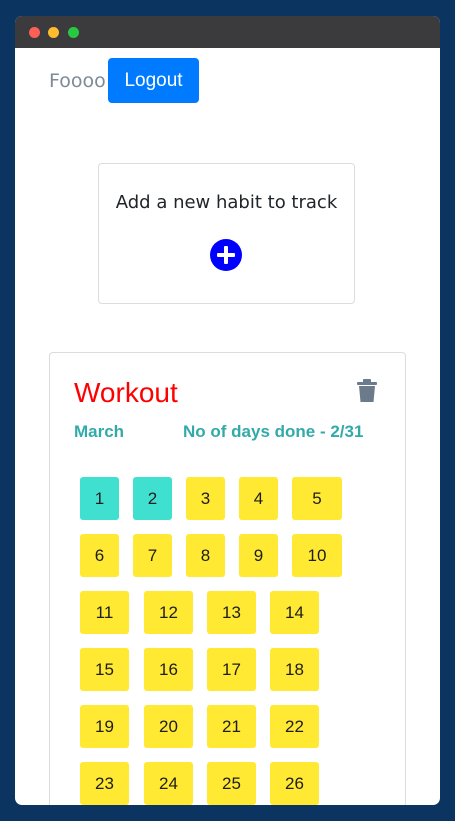 Image resolution: width=455 pixels, height=821 pixels. Describe the element at coordinates (258, 555) in the screenshot. I see `day-cell-9: 9` at that location.